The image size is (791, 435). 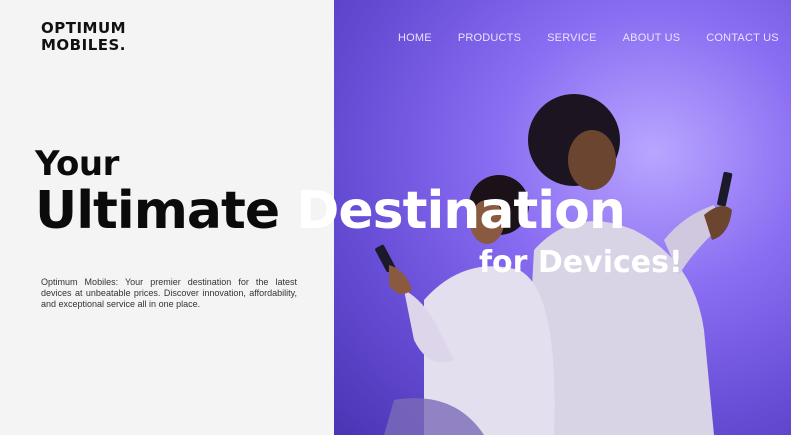 I want to click on hero-heading-line-2: Ultimate Destination, so click(x=330, y=211).